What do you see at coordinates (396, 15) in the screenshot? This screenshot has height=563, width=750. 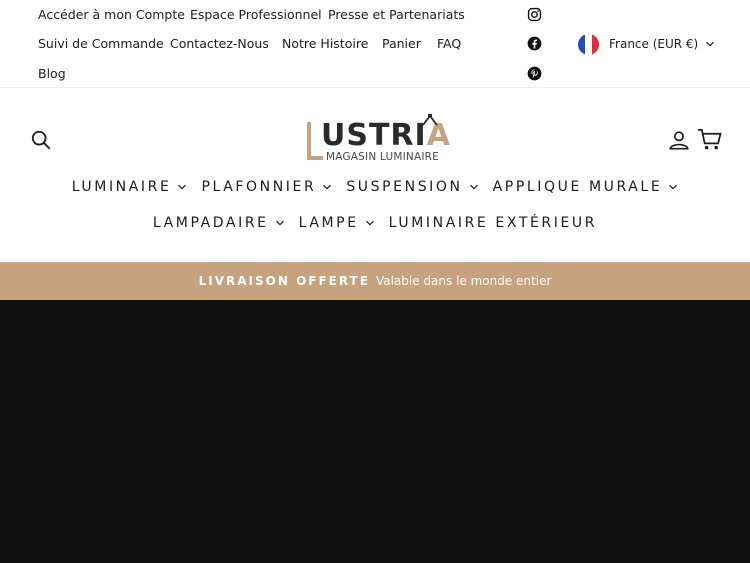 I see `link-press: Presse et Partenariats` at bounding box center [396, 15].